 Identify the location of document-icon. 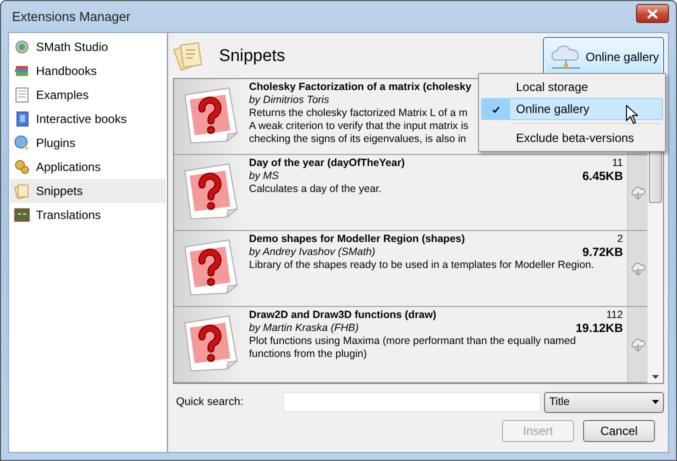
(22, 95).